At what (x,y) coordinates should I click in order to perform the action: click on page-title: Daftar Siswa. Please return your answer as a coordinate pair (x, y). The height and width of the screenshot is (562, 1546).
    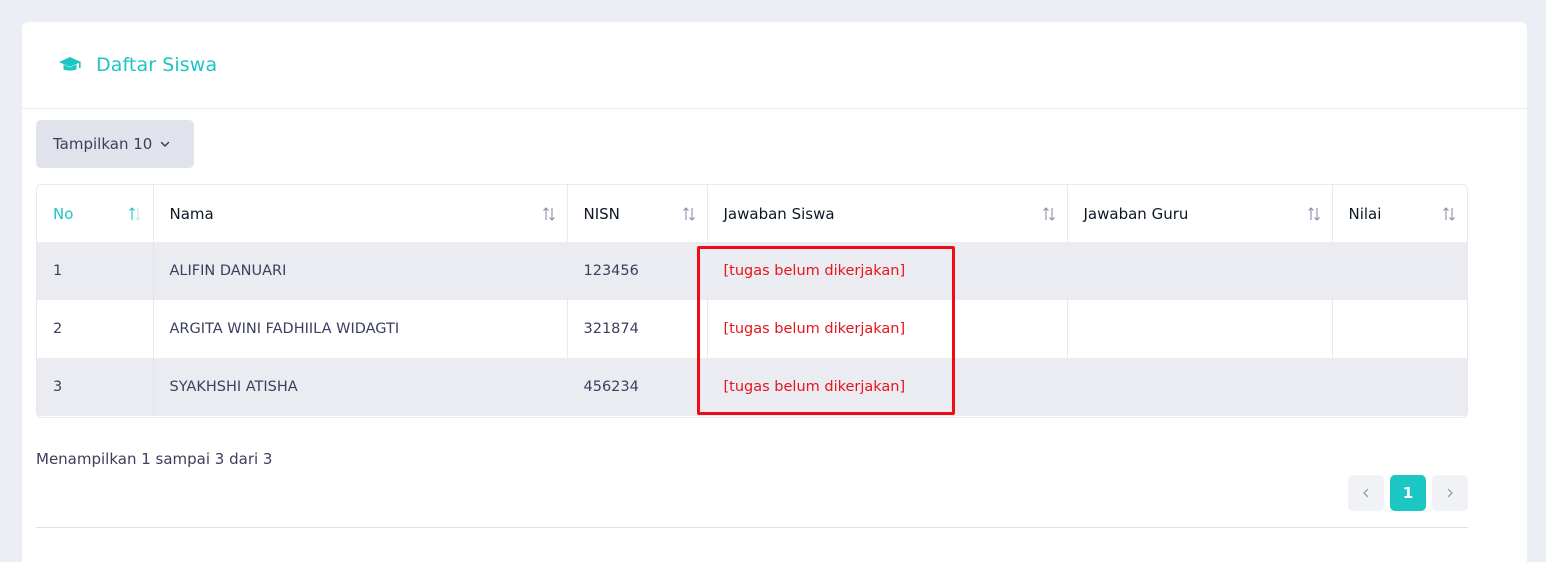
    Looking at the image, I should click on (157, 65).